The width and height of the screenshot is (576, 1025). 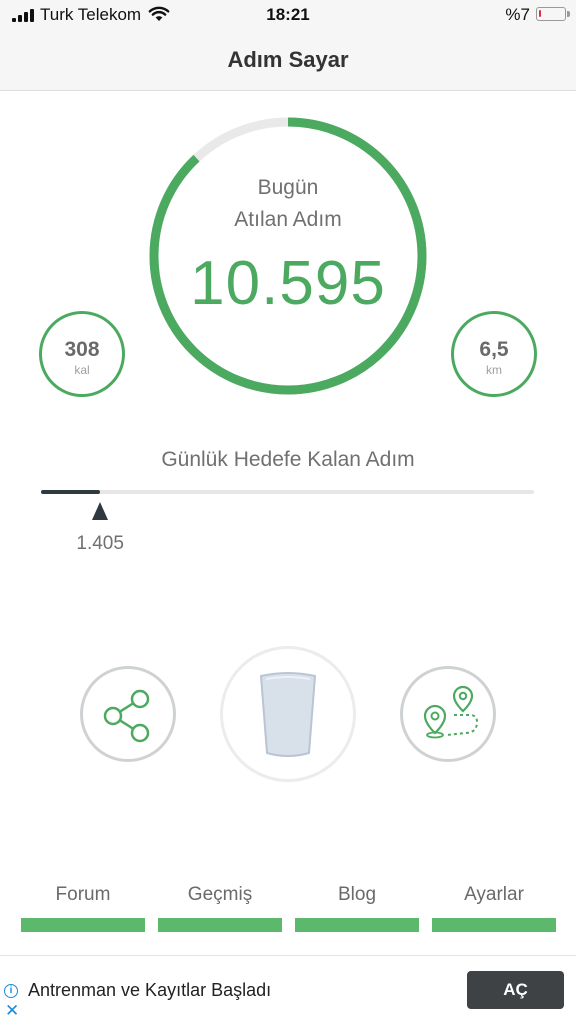 What do you see at coordinates (12, 1010) in the screenshot?
I see `ad-close-icon: ✕` at bounding box center [12, 1010].